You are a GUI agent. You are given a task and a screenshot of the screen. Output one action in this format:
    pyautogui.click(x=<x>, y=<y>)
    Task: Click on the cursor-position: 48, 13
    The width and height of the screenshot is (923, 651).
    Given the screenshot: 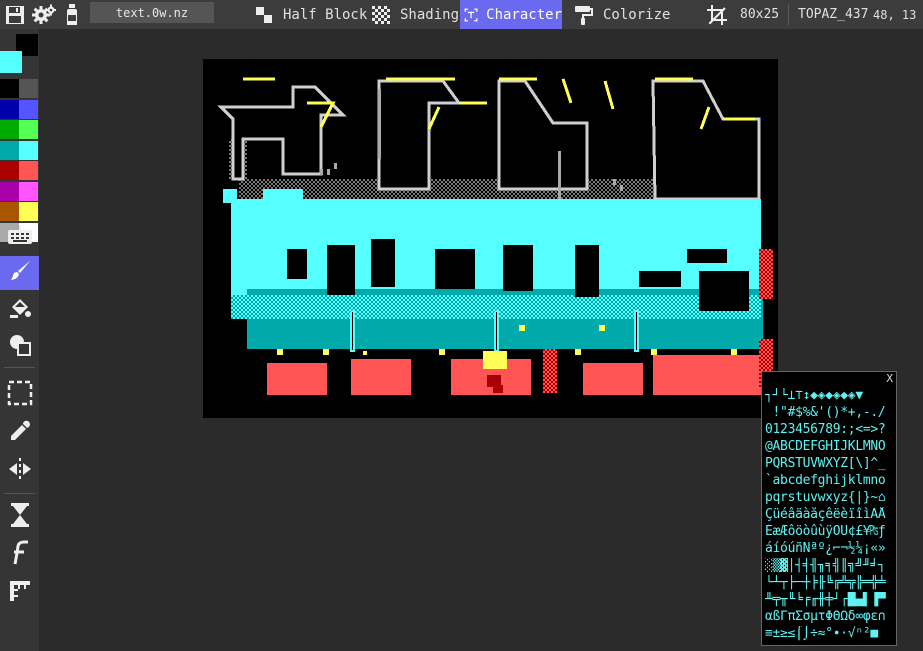 What is the action you would take?
    pyautogui.click(x=895, y=14)
    